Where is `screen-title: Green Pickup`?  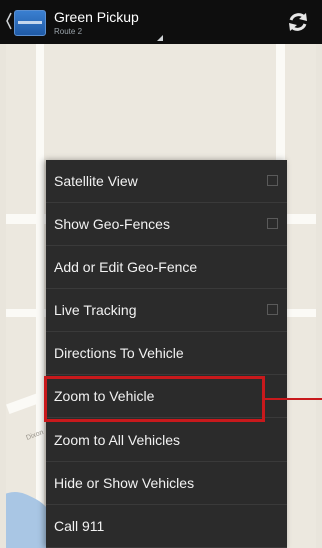
screen-title: Green Pickup is located at coordinates (96, 17).